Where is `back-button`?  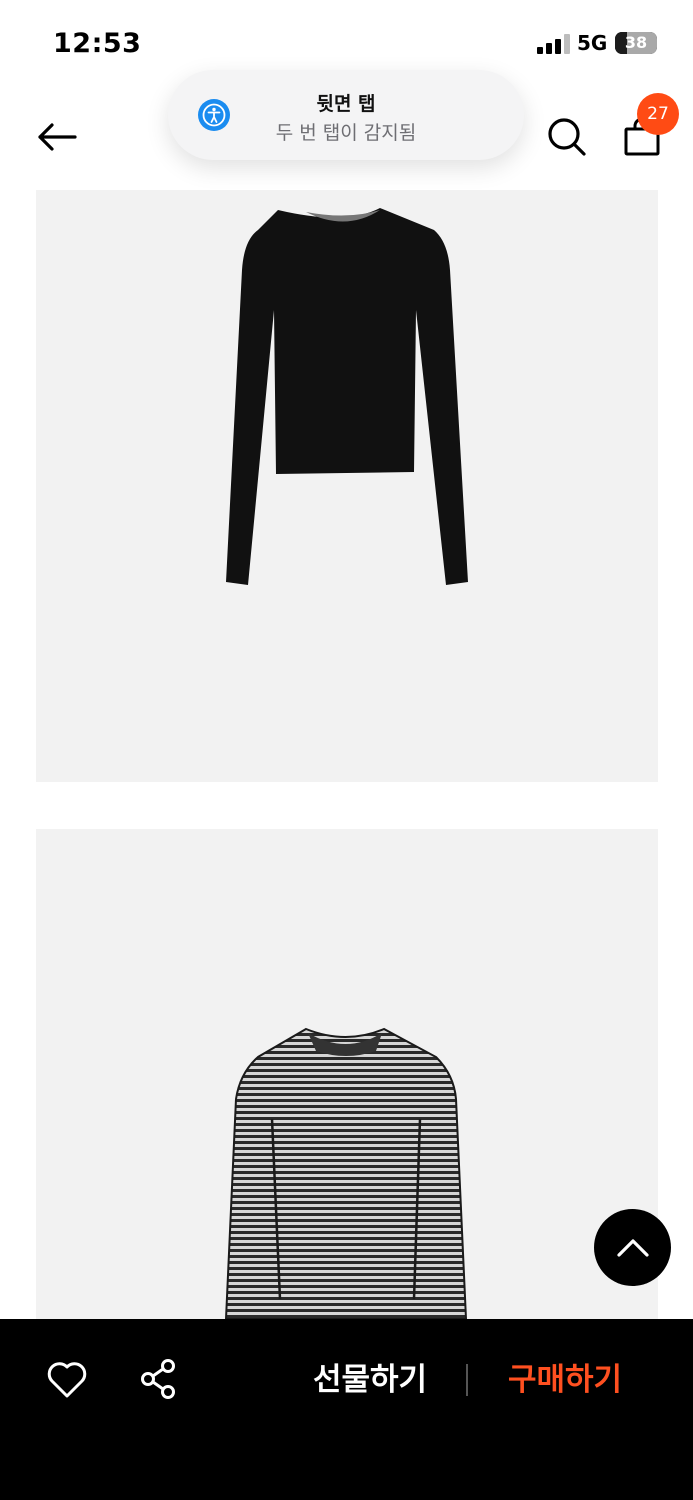
back-button is located at coordinates (57, 137).